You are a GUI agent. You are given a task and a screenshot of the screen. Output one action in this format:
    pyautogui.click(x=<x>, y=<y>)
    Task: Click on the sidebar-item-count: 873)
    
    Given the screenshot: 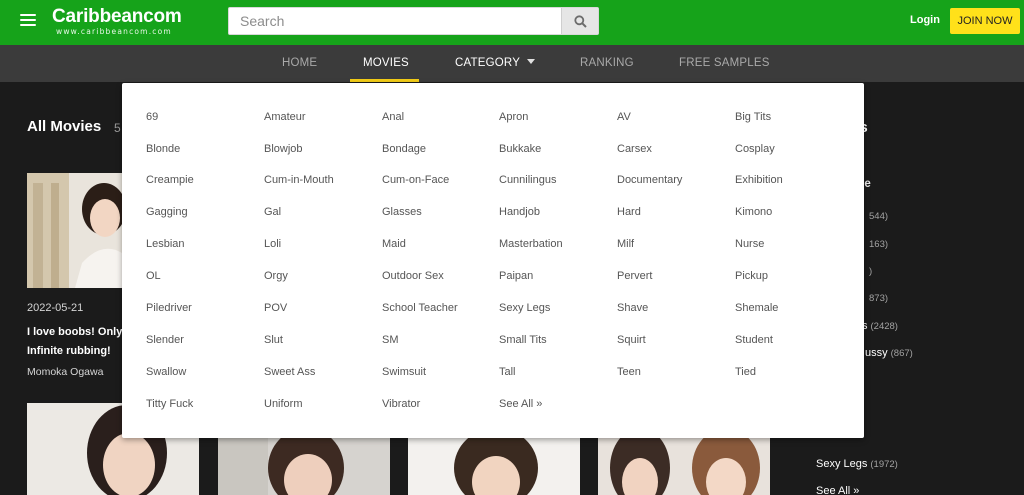 What is the action you would take?
    pyautogui.click(x=879, y=298)
    